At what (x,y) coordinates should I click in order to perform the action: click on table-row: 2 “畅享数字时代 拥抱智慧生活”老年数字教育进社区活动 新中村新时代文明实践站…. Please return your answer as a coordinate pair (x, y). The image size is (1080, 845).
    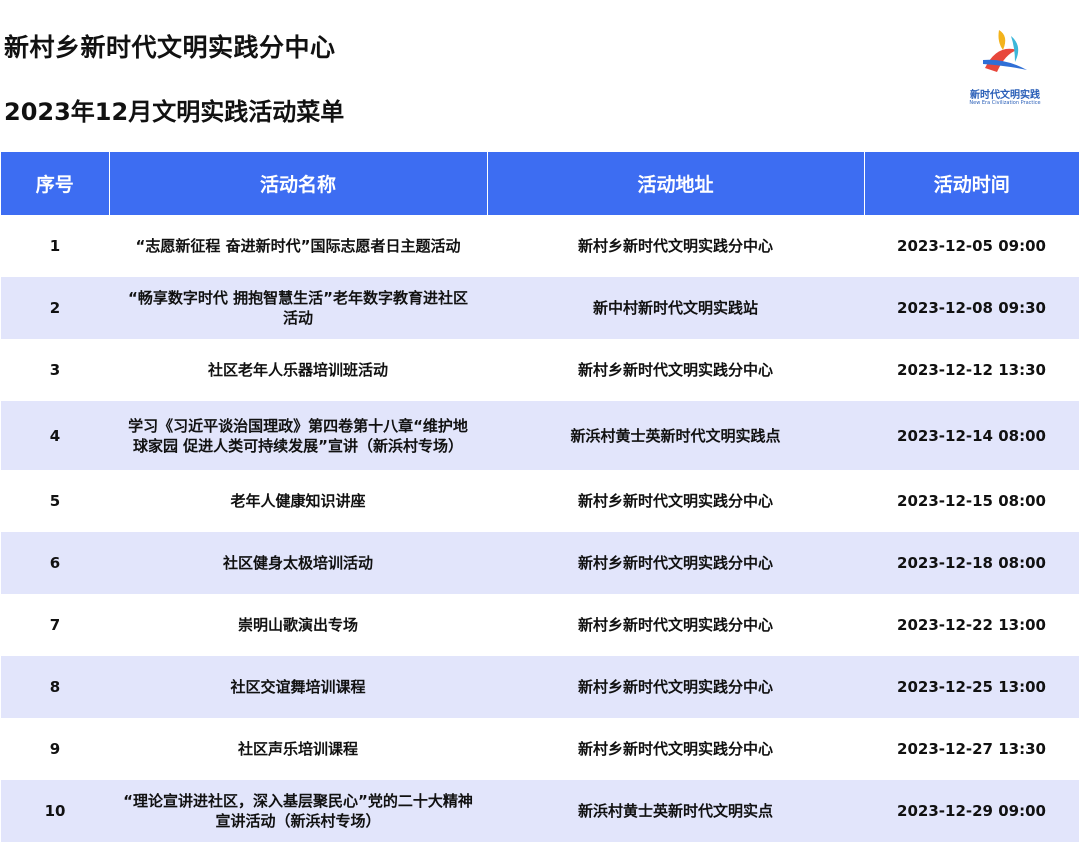
    Looking at the image, I should click on (540, 308).